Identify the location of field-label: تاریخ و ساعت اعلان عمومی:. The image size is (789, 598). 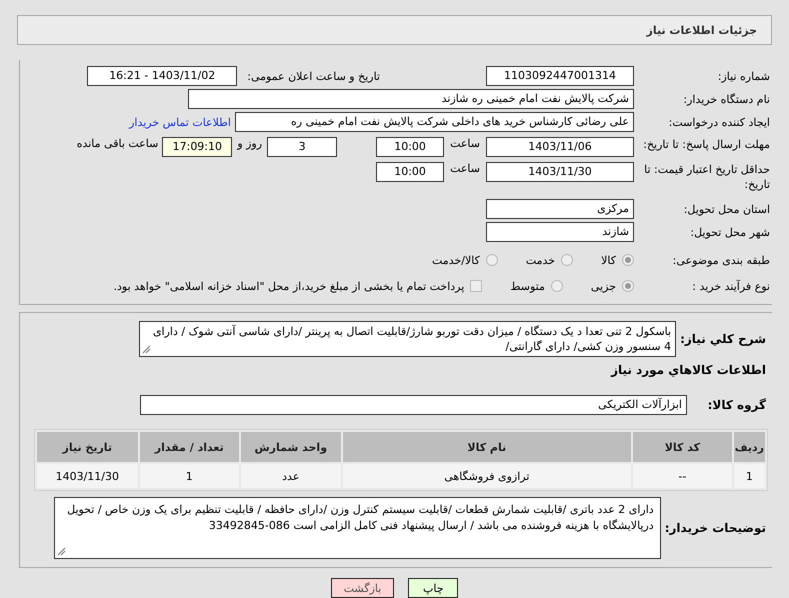
(313, 76).